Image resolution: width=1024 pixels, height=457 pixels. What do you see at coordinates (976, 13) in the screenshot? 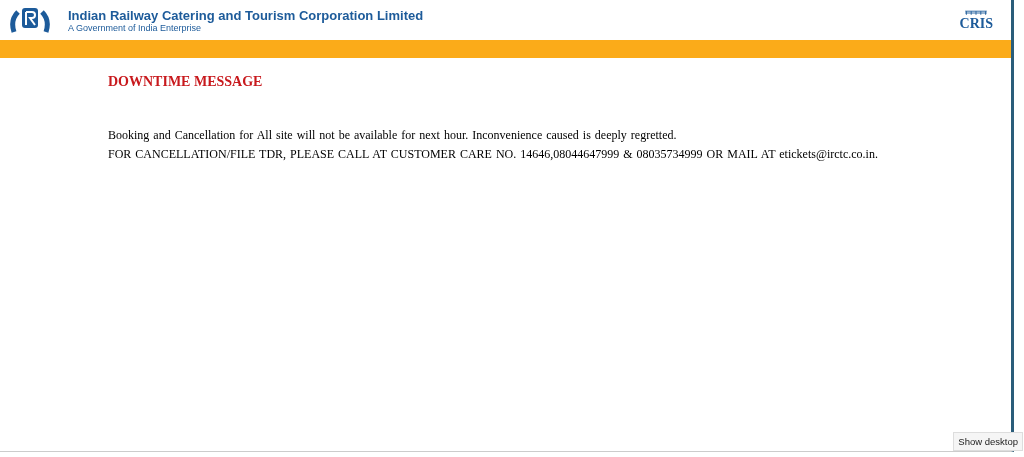
I see `emblem-icon` at bounding box center [976, 13].